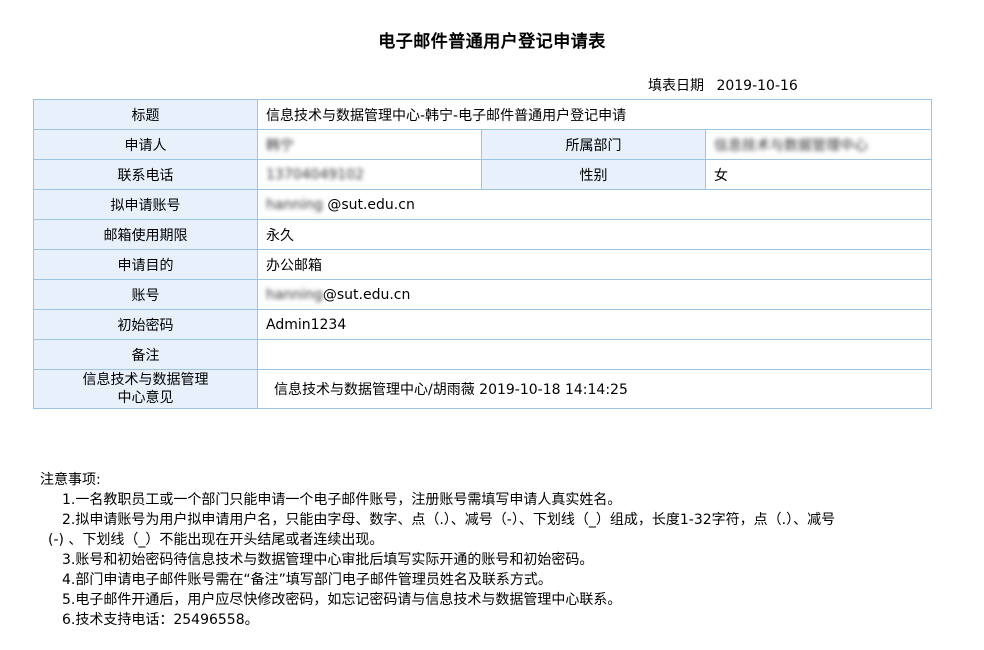  I want to click on notes-item-3: 3.账号和初始密码待信息技术与数据管理中心审批后填写实际开通的账号和初始密码。, so click(328, 560).